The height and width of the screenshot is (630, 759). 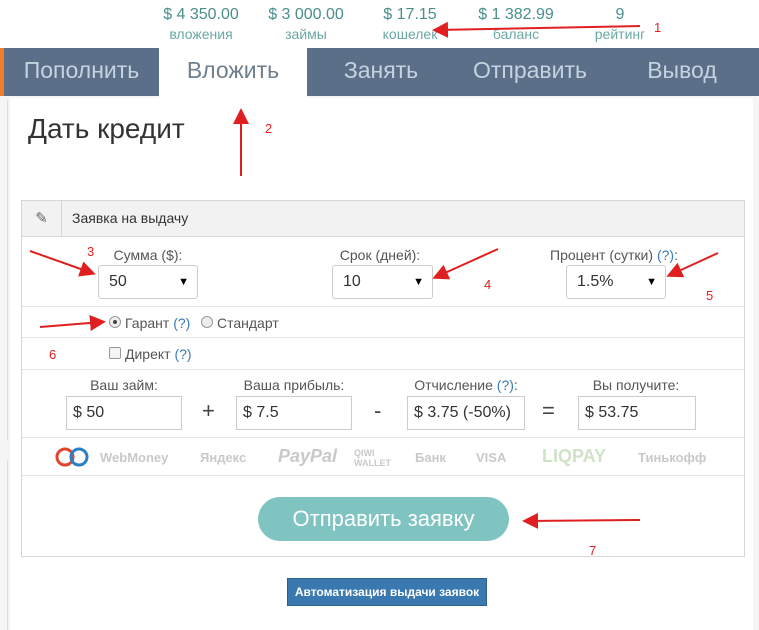 I want to click on annotation-number: 2, so click(x=269, y=128).